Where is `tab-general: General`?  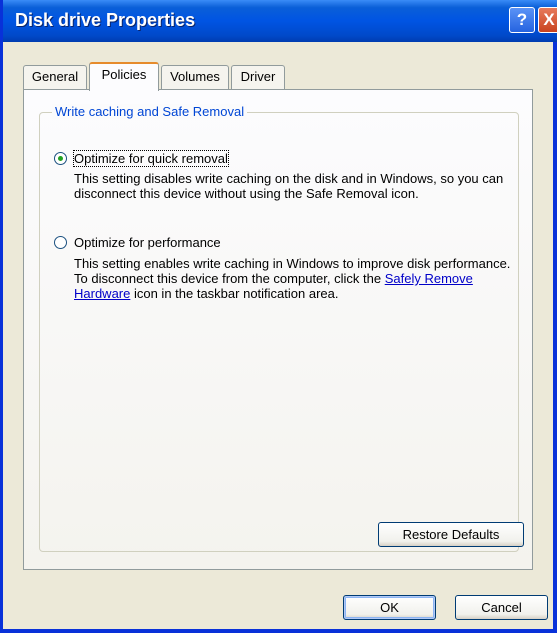
tab-general: General is located at coordinates (55, 77).